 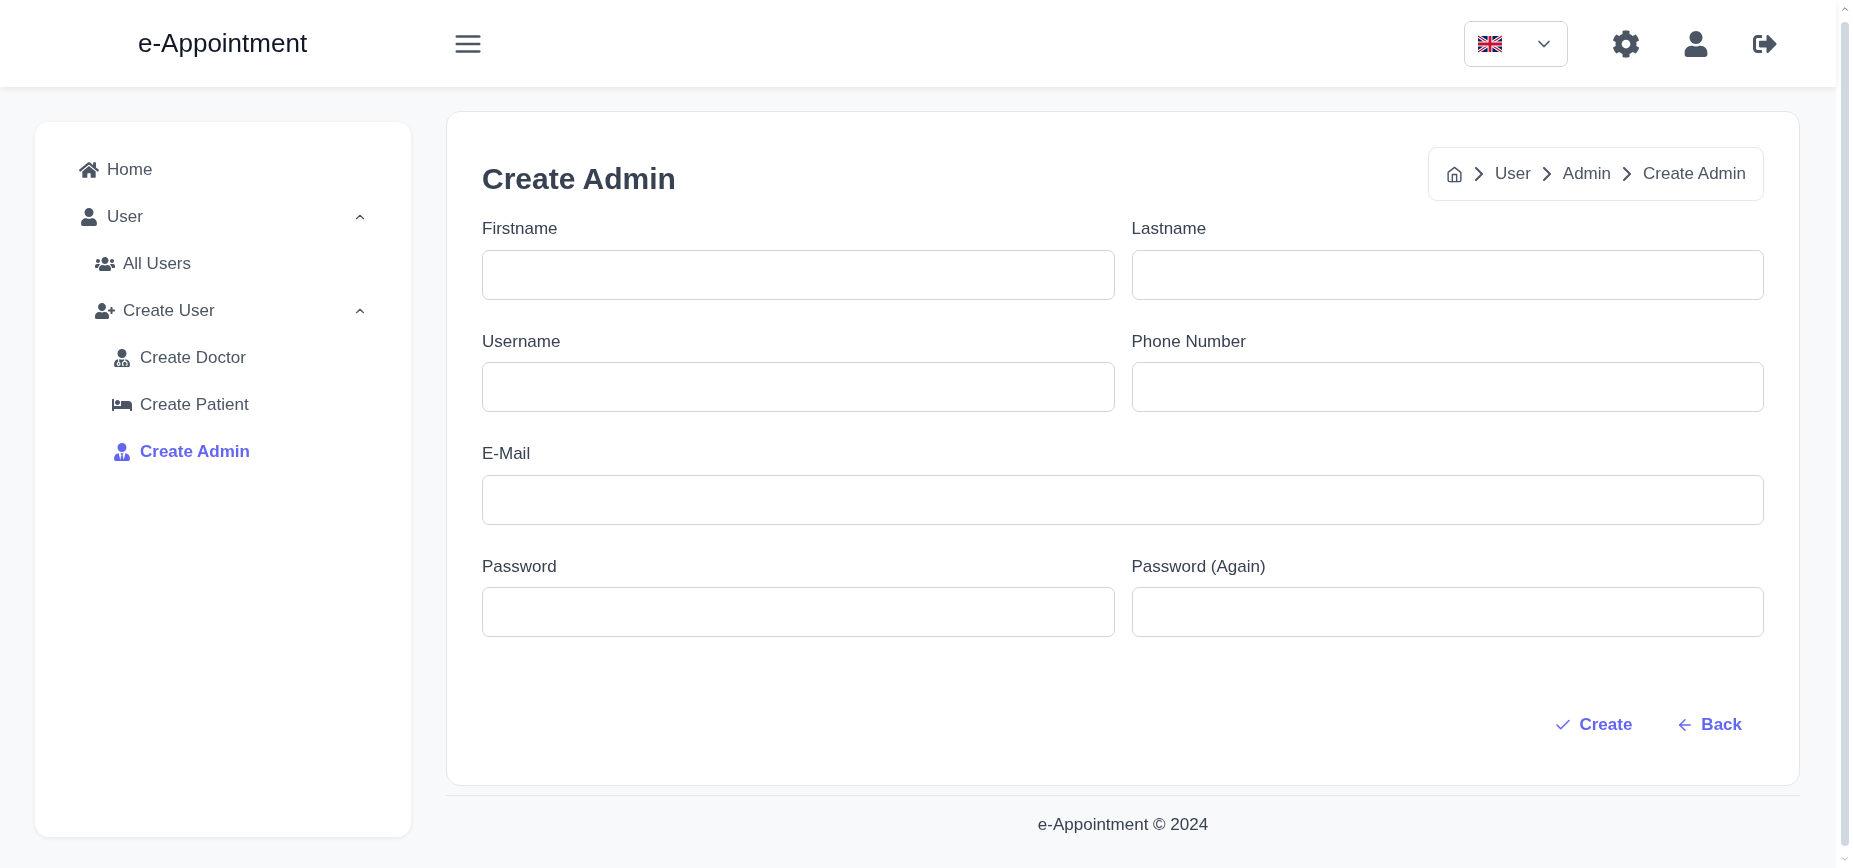 I want to click on scrollbar, so click(x=1844, y=434).